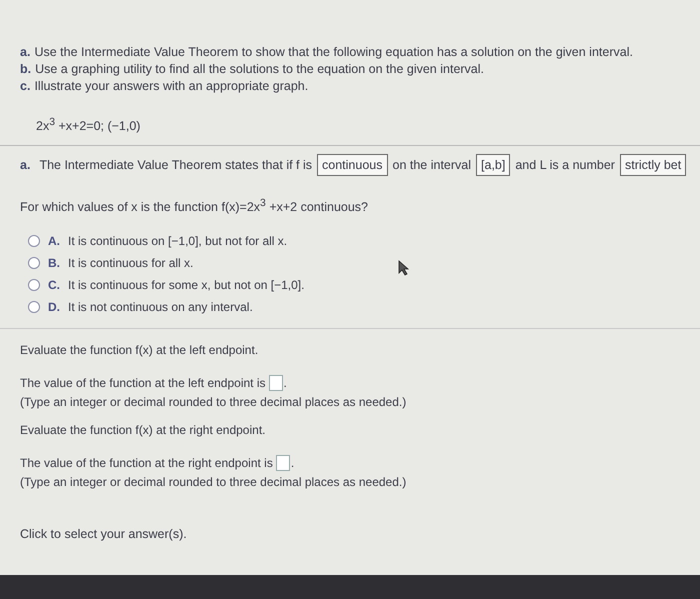  What do you see at coordinates (195, 206) in the screenshot?
I see `question-text: For which values of x is the function f(x)=2x$^{3}$ +x+2 continuous?` at bounding box center [195, 206].